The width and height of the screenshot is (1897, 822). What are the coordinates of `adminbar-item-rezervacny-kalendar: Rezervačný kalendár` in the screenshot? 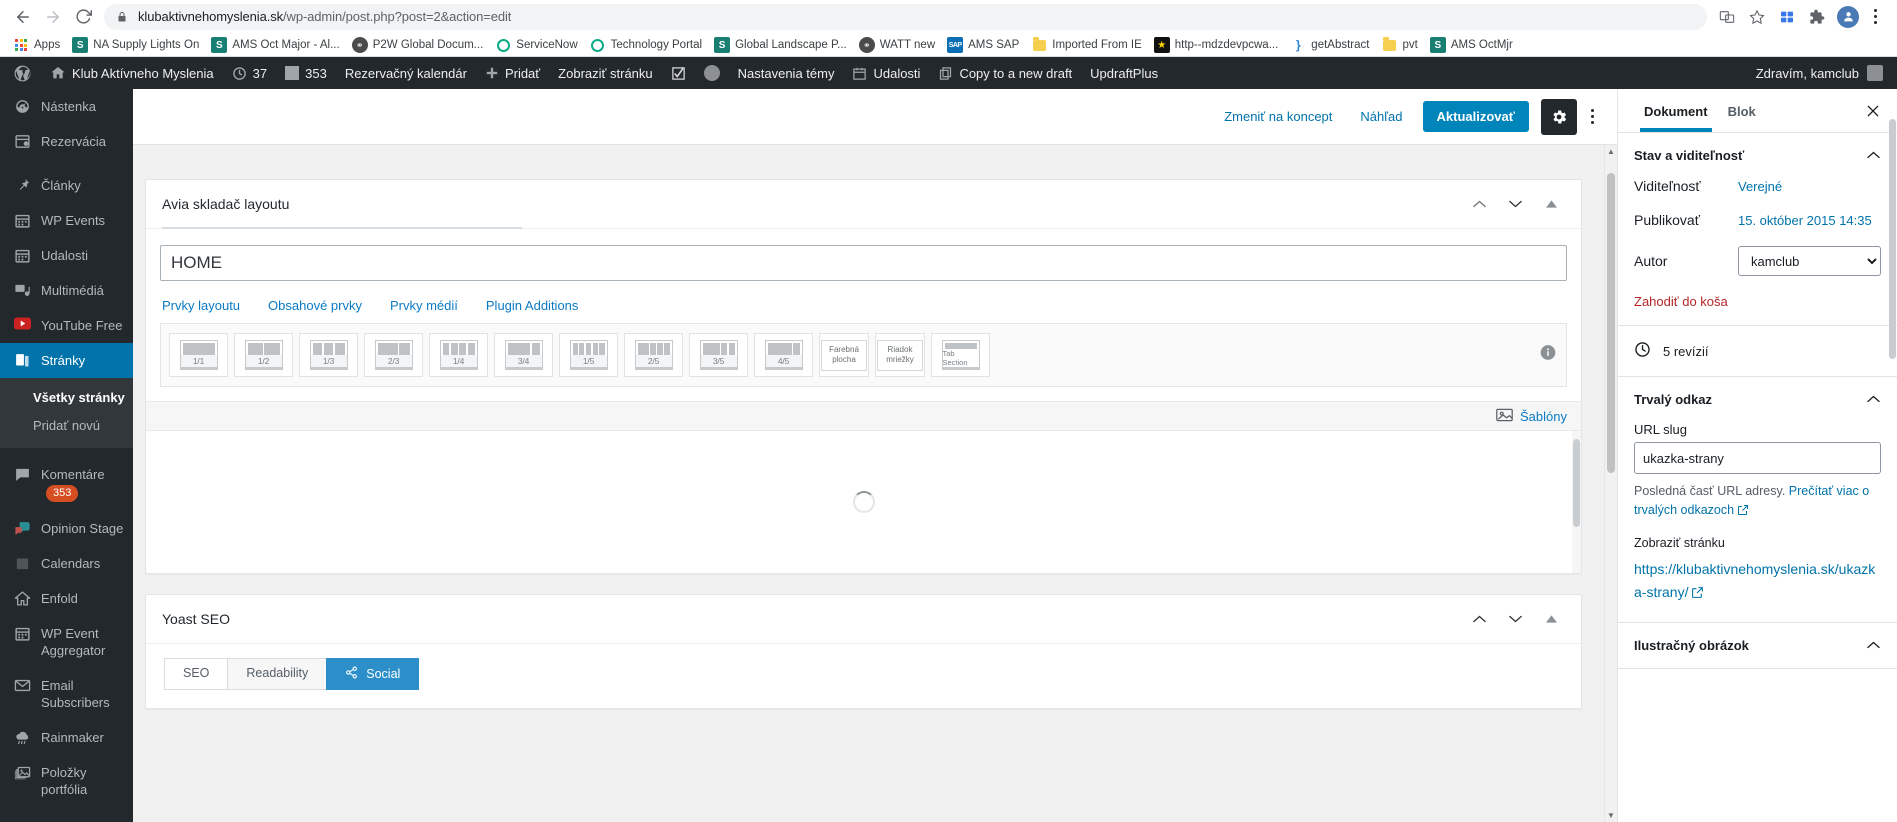 It's located at (406, 73).